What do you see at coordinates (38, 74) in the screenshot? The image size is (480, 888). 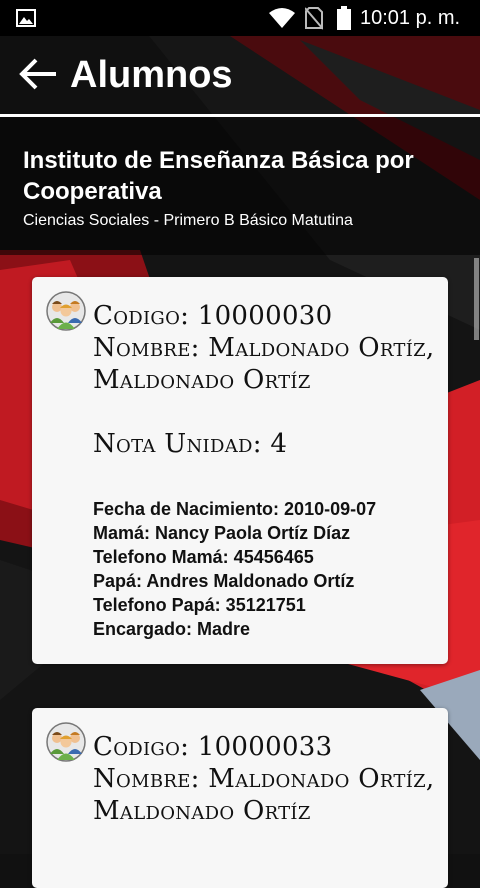 I see `arrow-back-icon` at bounding box center [38, 74].